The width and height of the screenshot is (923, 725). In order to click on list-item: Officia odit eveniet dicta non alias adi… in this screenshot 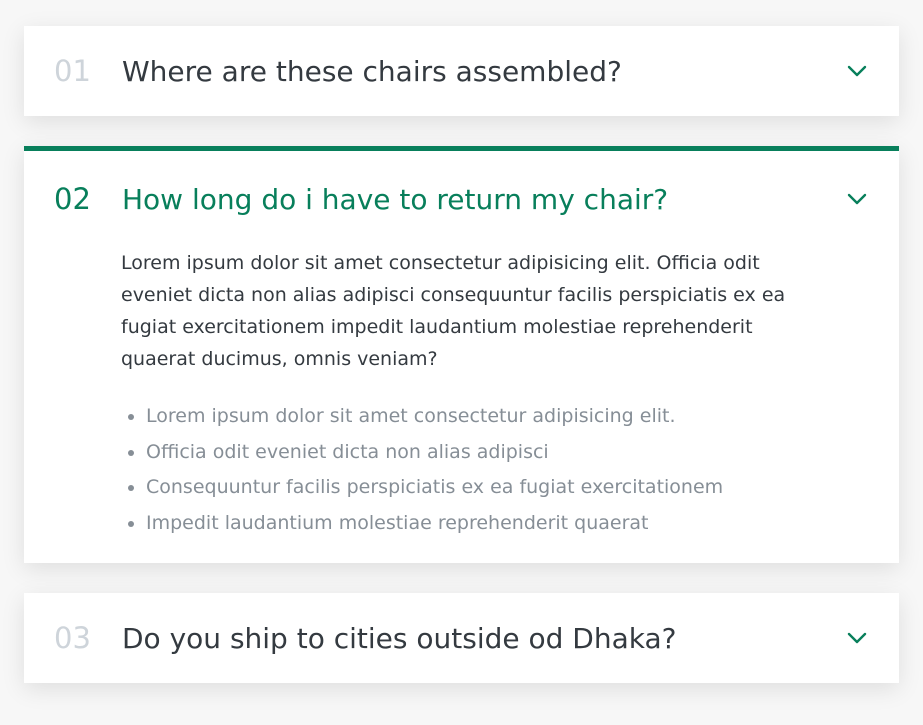, I will do `click(467, 453)`.